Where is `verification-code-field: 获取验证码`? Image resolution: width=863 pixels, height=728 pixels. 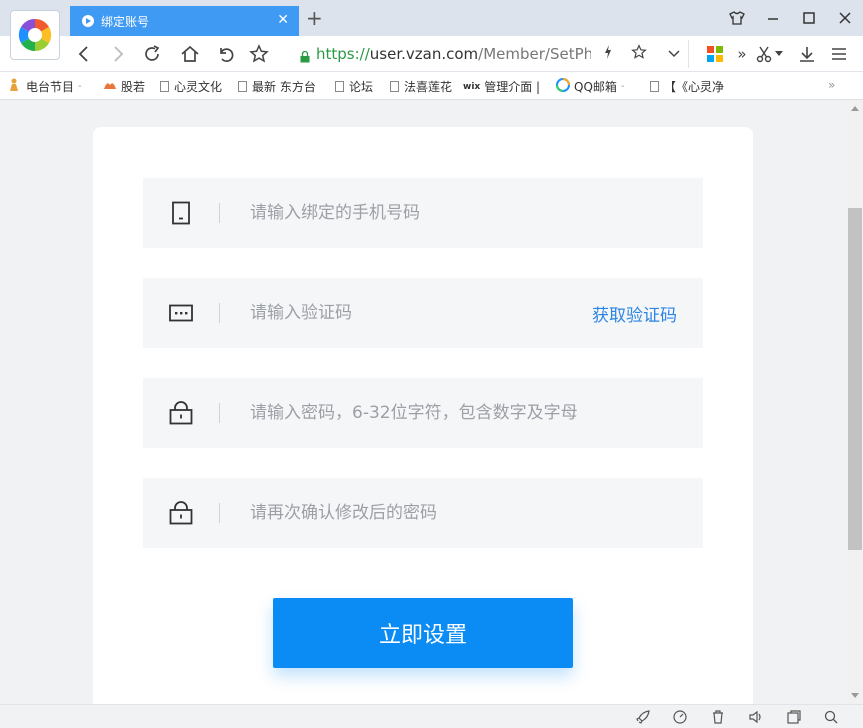 verification-code-field: 获取验证码 is located at coordinates (423, 313).